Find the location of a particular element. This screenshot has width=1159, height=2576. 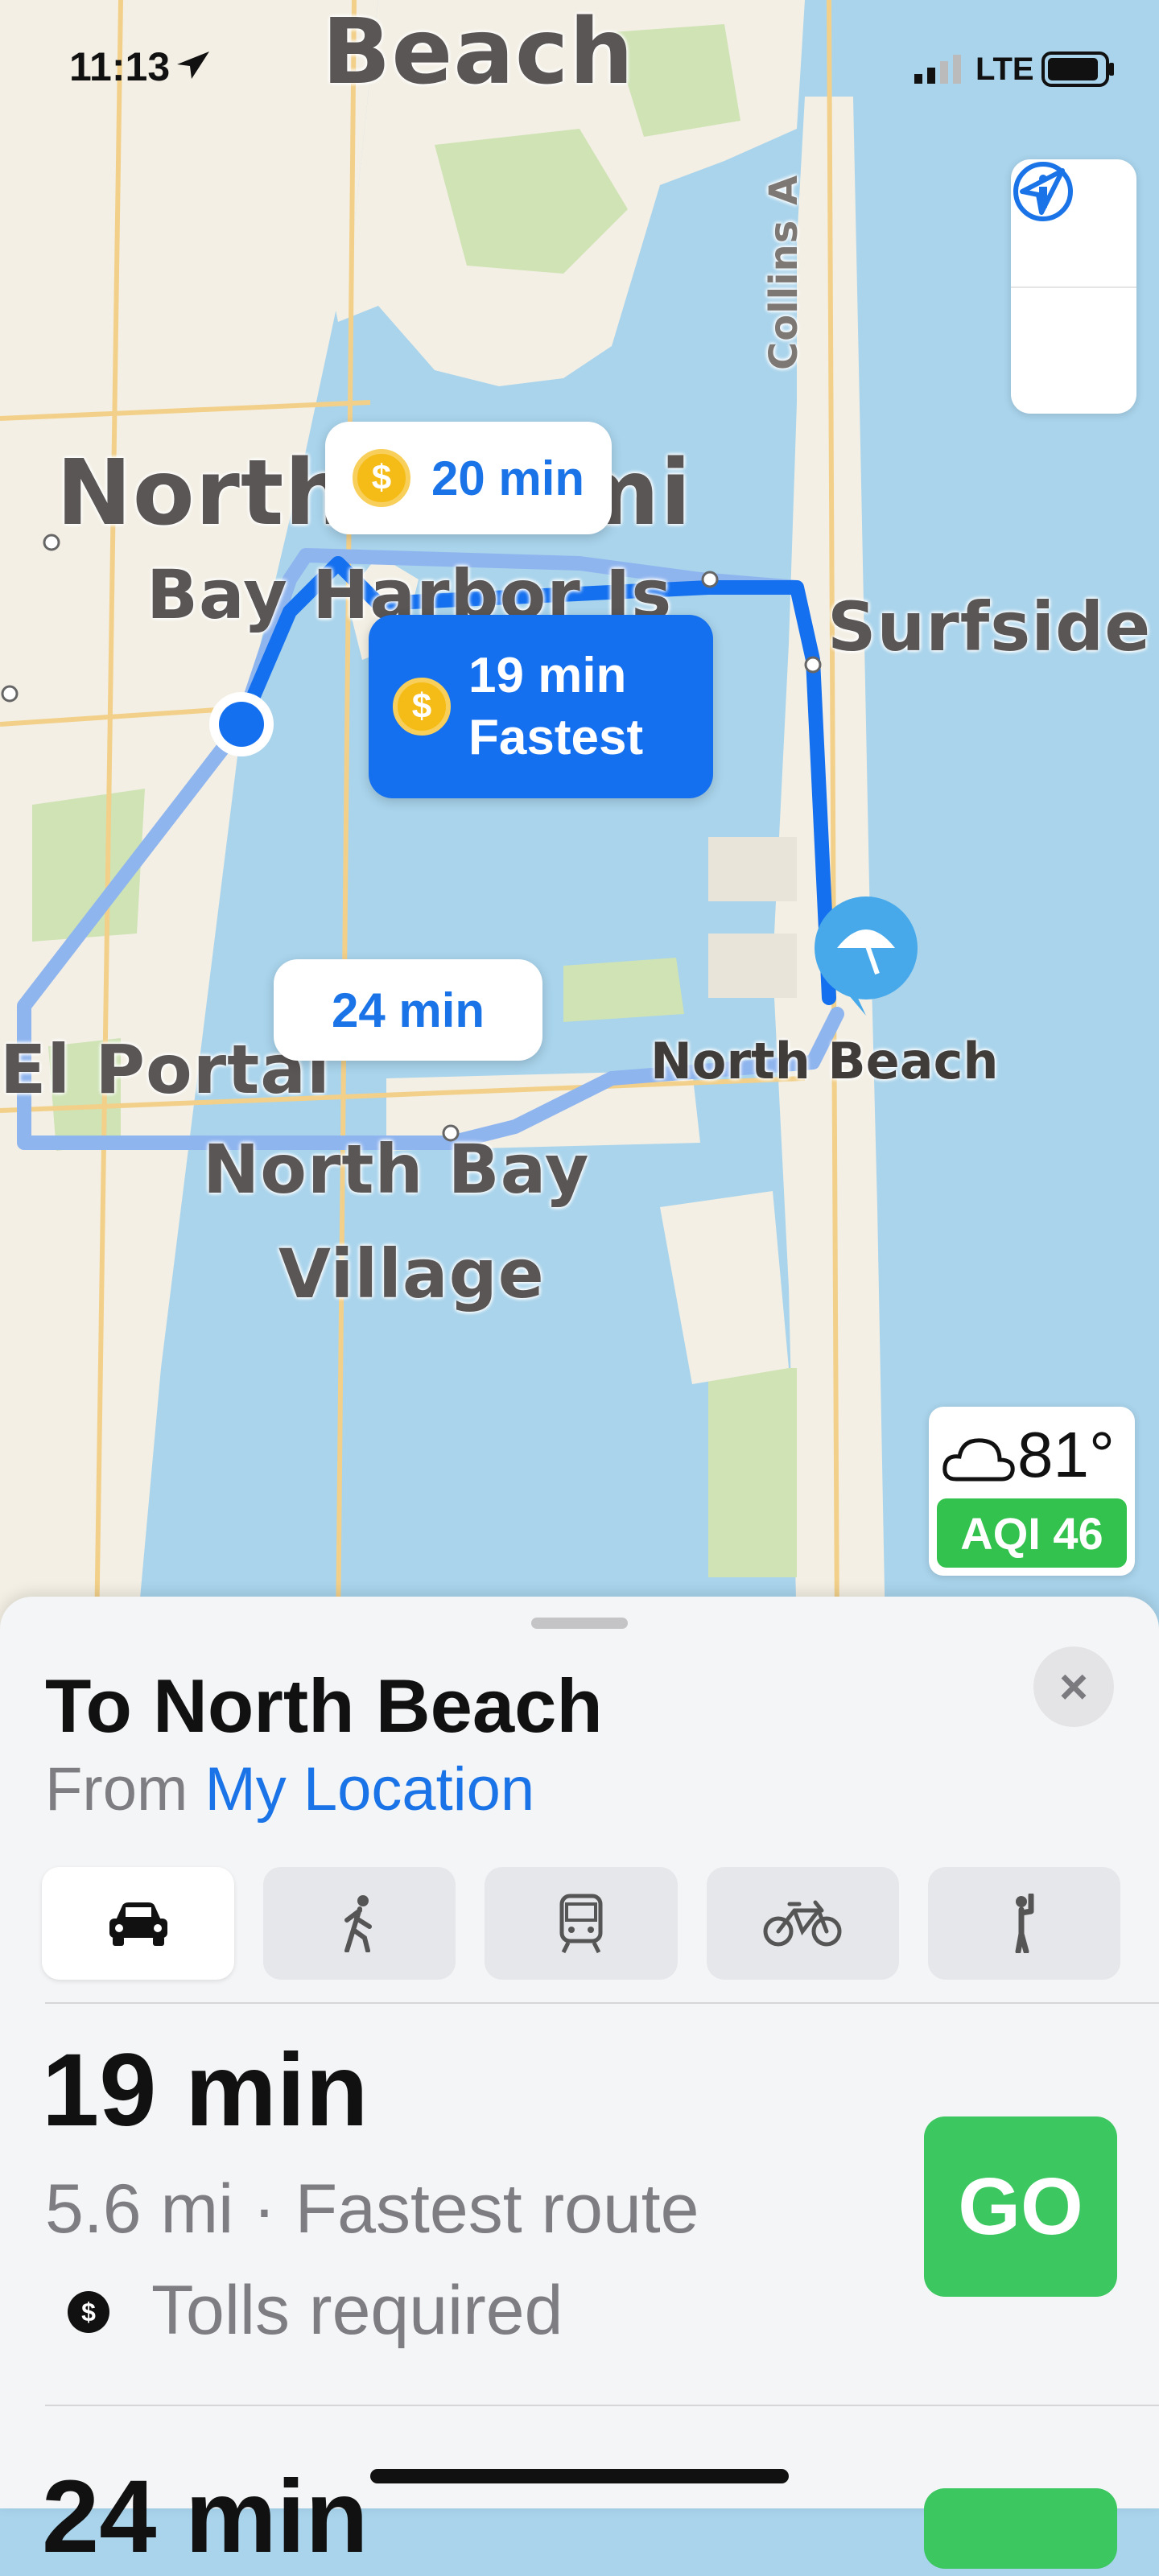

cloud-icon is located at coordinates (978, 1460).